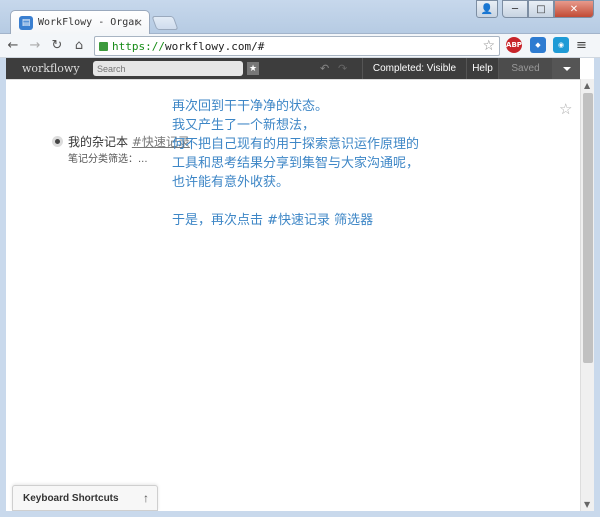 Image resolution: width=600 pixels, height=517 pixels. What do you see at coordinates (168, 68) in the screenshot?
I see `search-input` at bounding box center [168, 68].